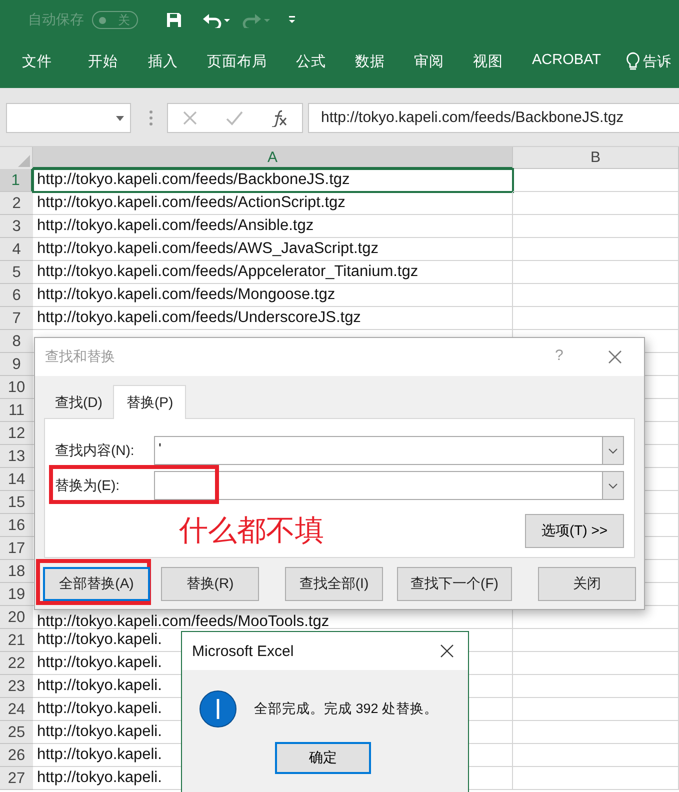  I want to click on row-header: 18, so click(16, 571).